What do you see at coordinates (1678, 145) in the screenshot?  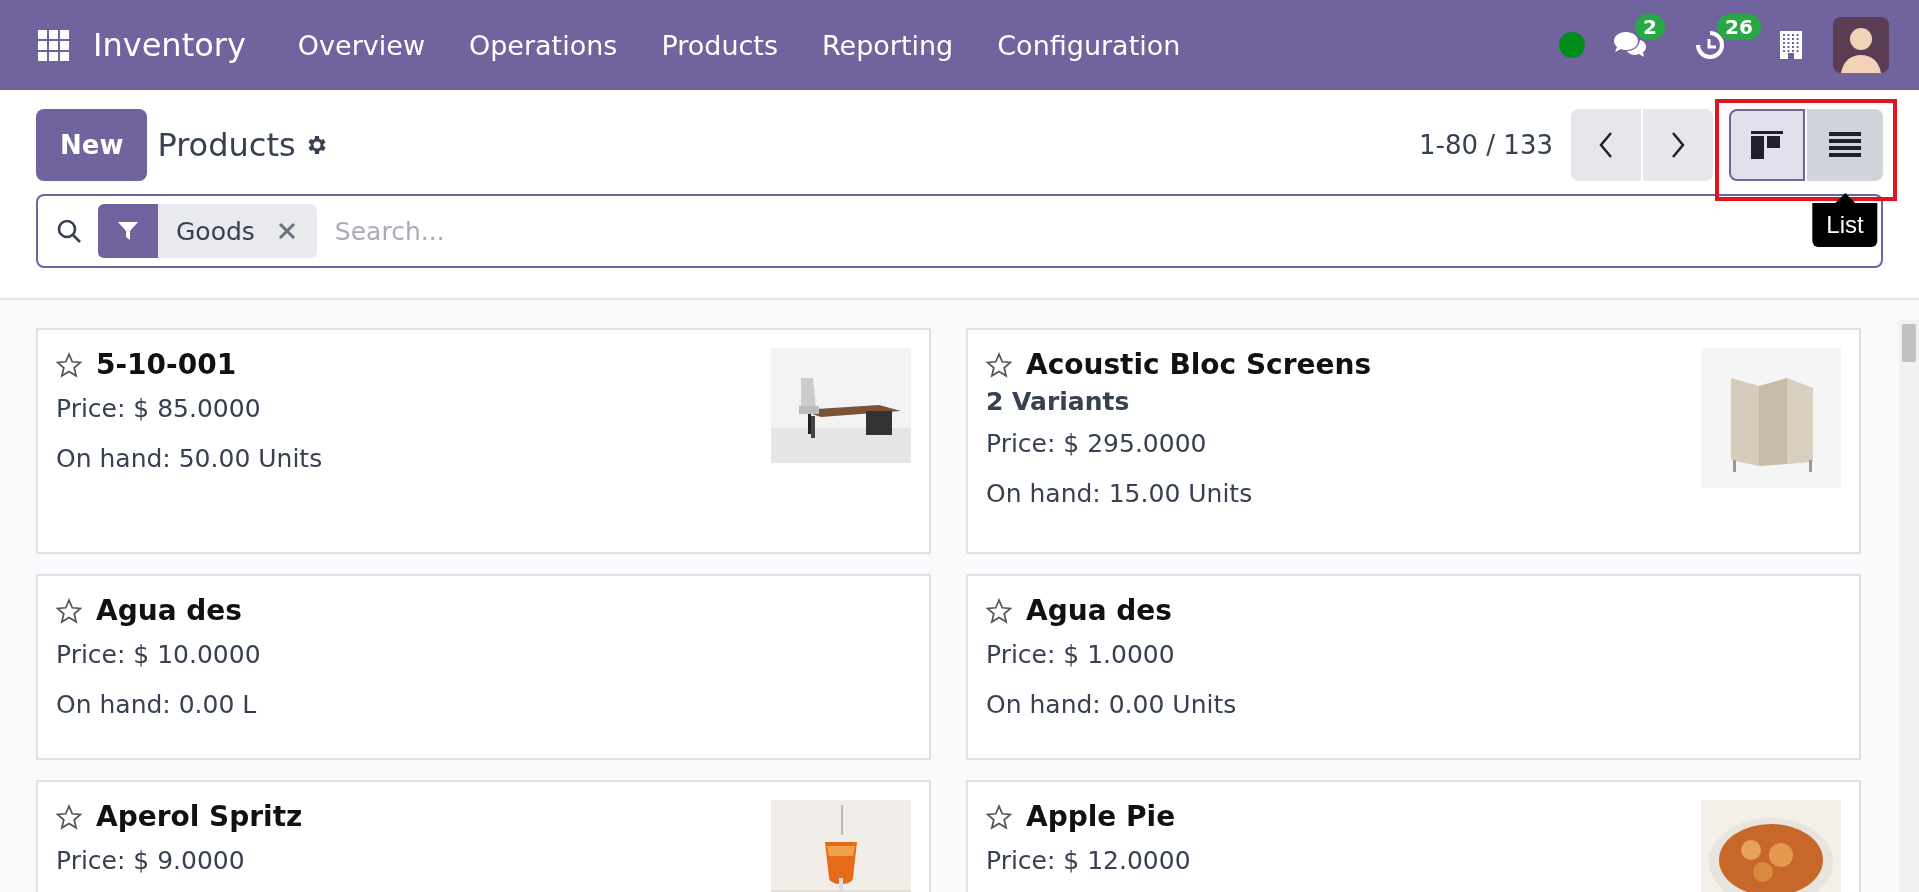 I see `chevron-right-icon` at bounding box center [1678, 145].